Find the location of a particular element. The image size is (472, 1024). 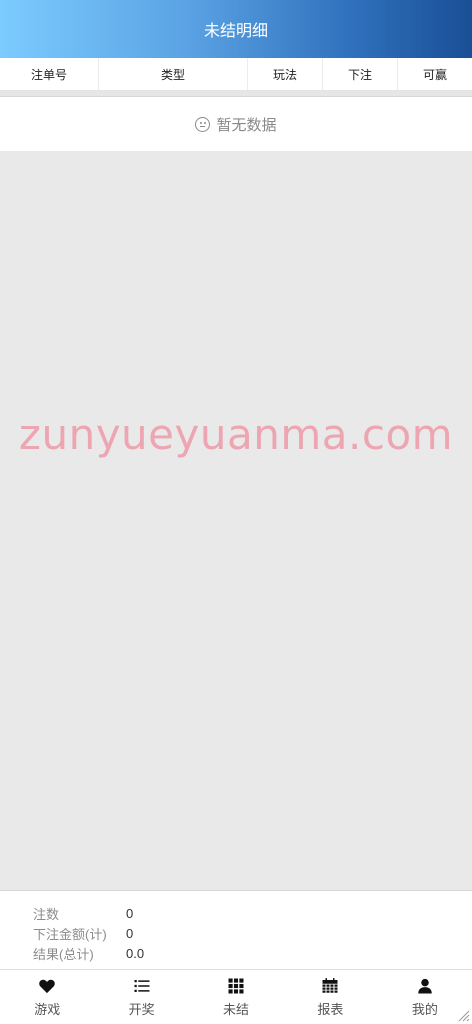

tab-unsettled: 未结 is located at coordinates (236, 997).